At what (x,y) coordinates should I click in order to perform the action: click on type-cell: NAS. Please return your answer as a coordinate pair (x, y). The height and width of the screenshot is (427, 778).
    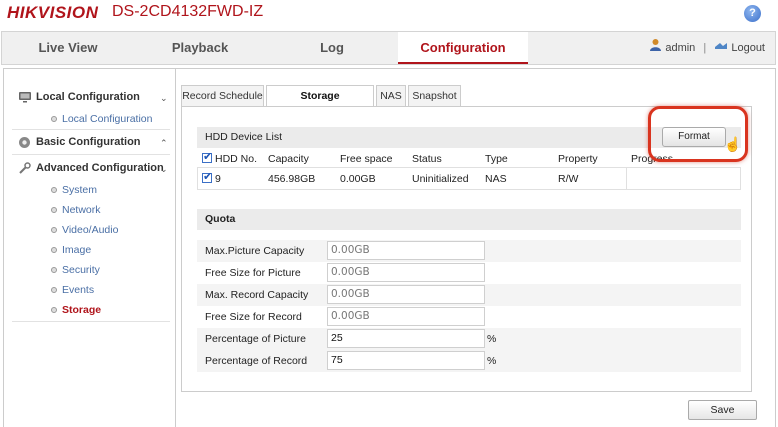
    Looking at the image, I should click on (496, 179).